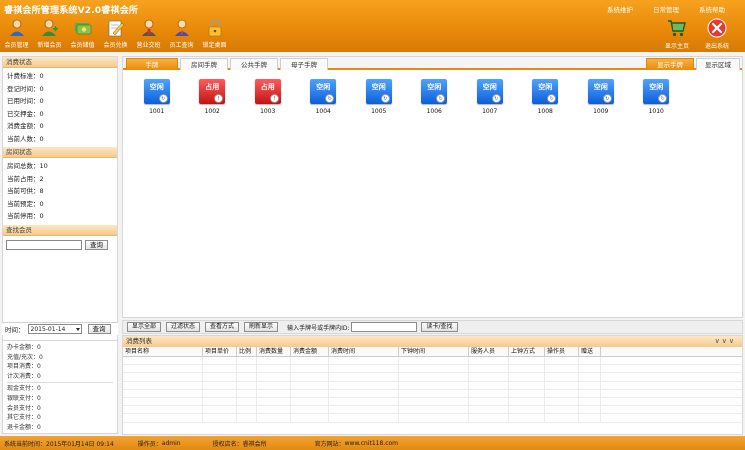  Describe the element at coordinates (712, 9) in the screenshot. I see `menu-system-help: 系统帮助` at that location.